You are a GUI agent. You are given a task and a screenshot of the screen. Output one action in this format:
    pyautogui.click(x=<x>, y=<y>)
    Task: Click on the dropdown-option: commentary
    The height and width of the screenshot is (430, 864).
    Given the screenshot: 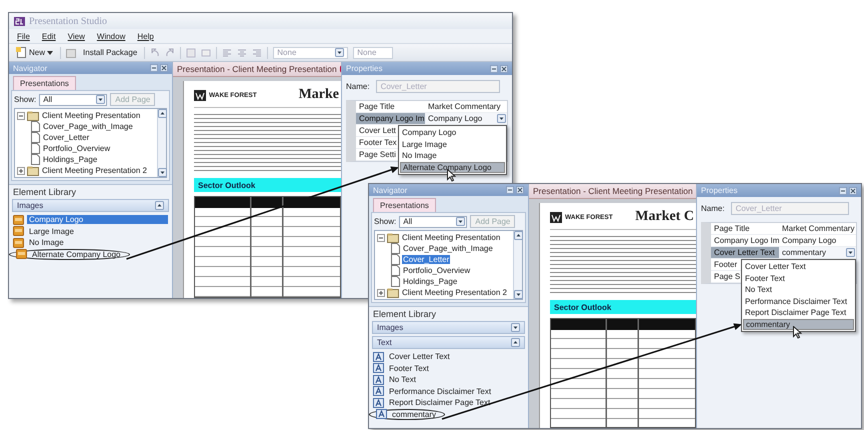 What is the action you would take?
    pyautogui.click(x=798, y=324)
    